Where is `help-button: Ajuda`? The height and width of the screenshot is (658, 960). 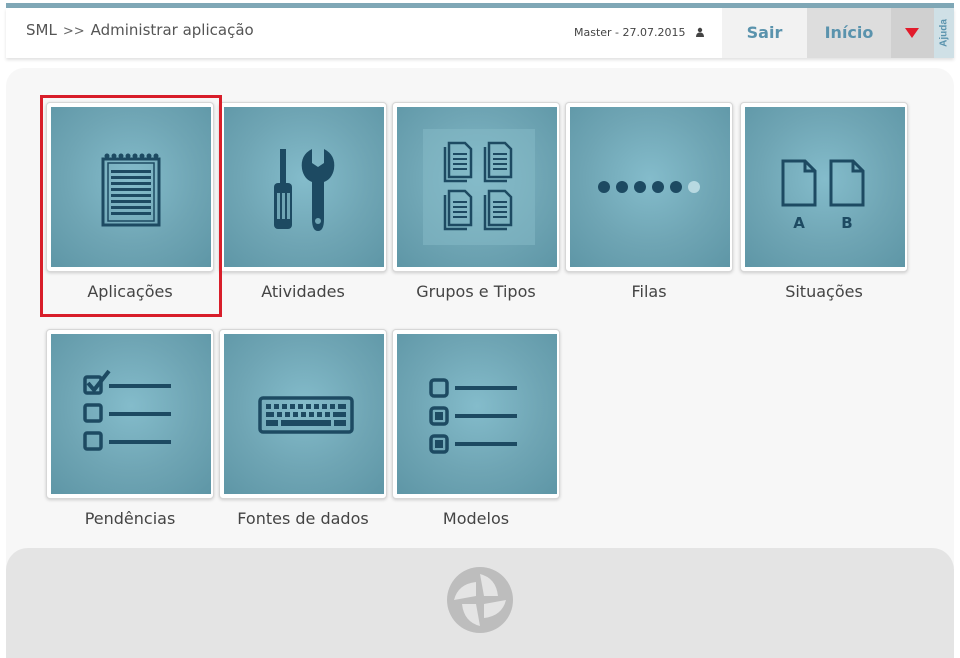 help-button: Ajuda is located at coordinates (944, 33).